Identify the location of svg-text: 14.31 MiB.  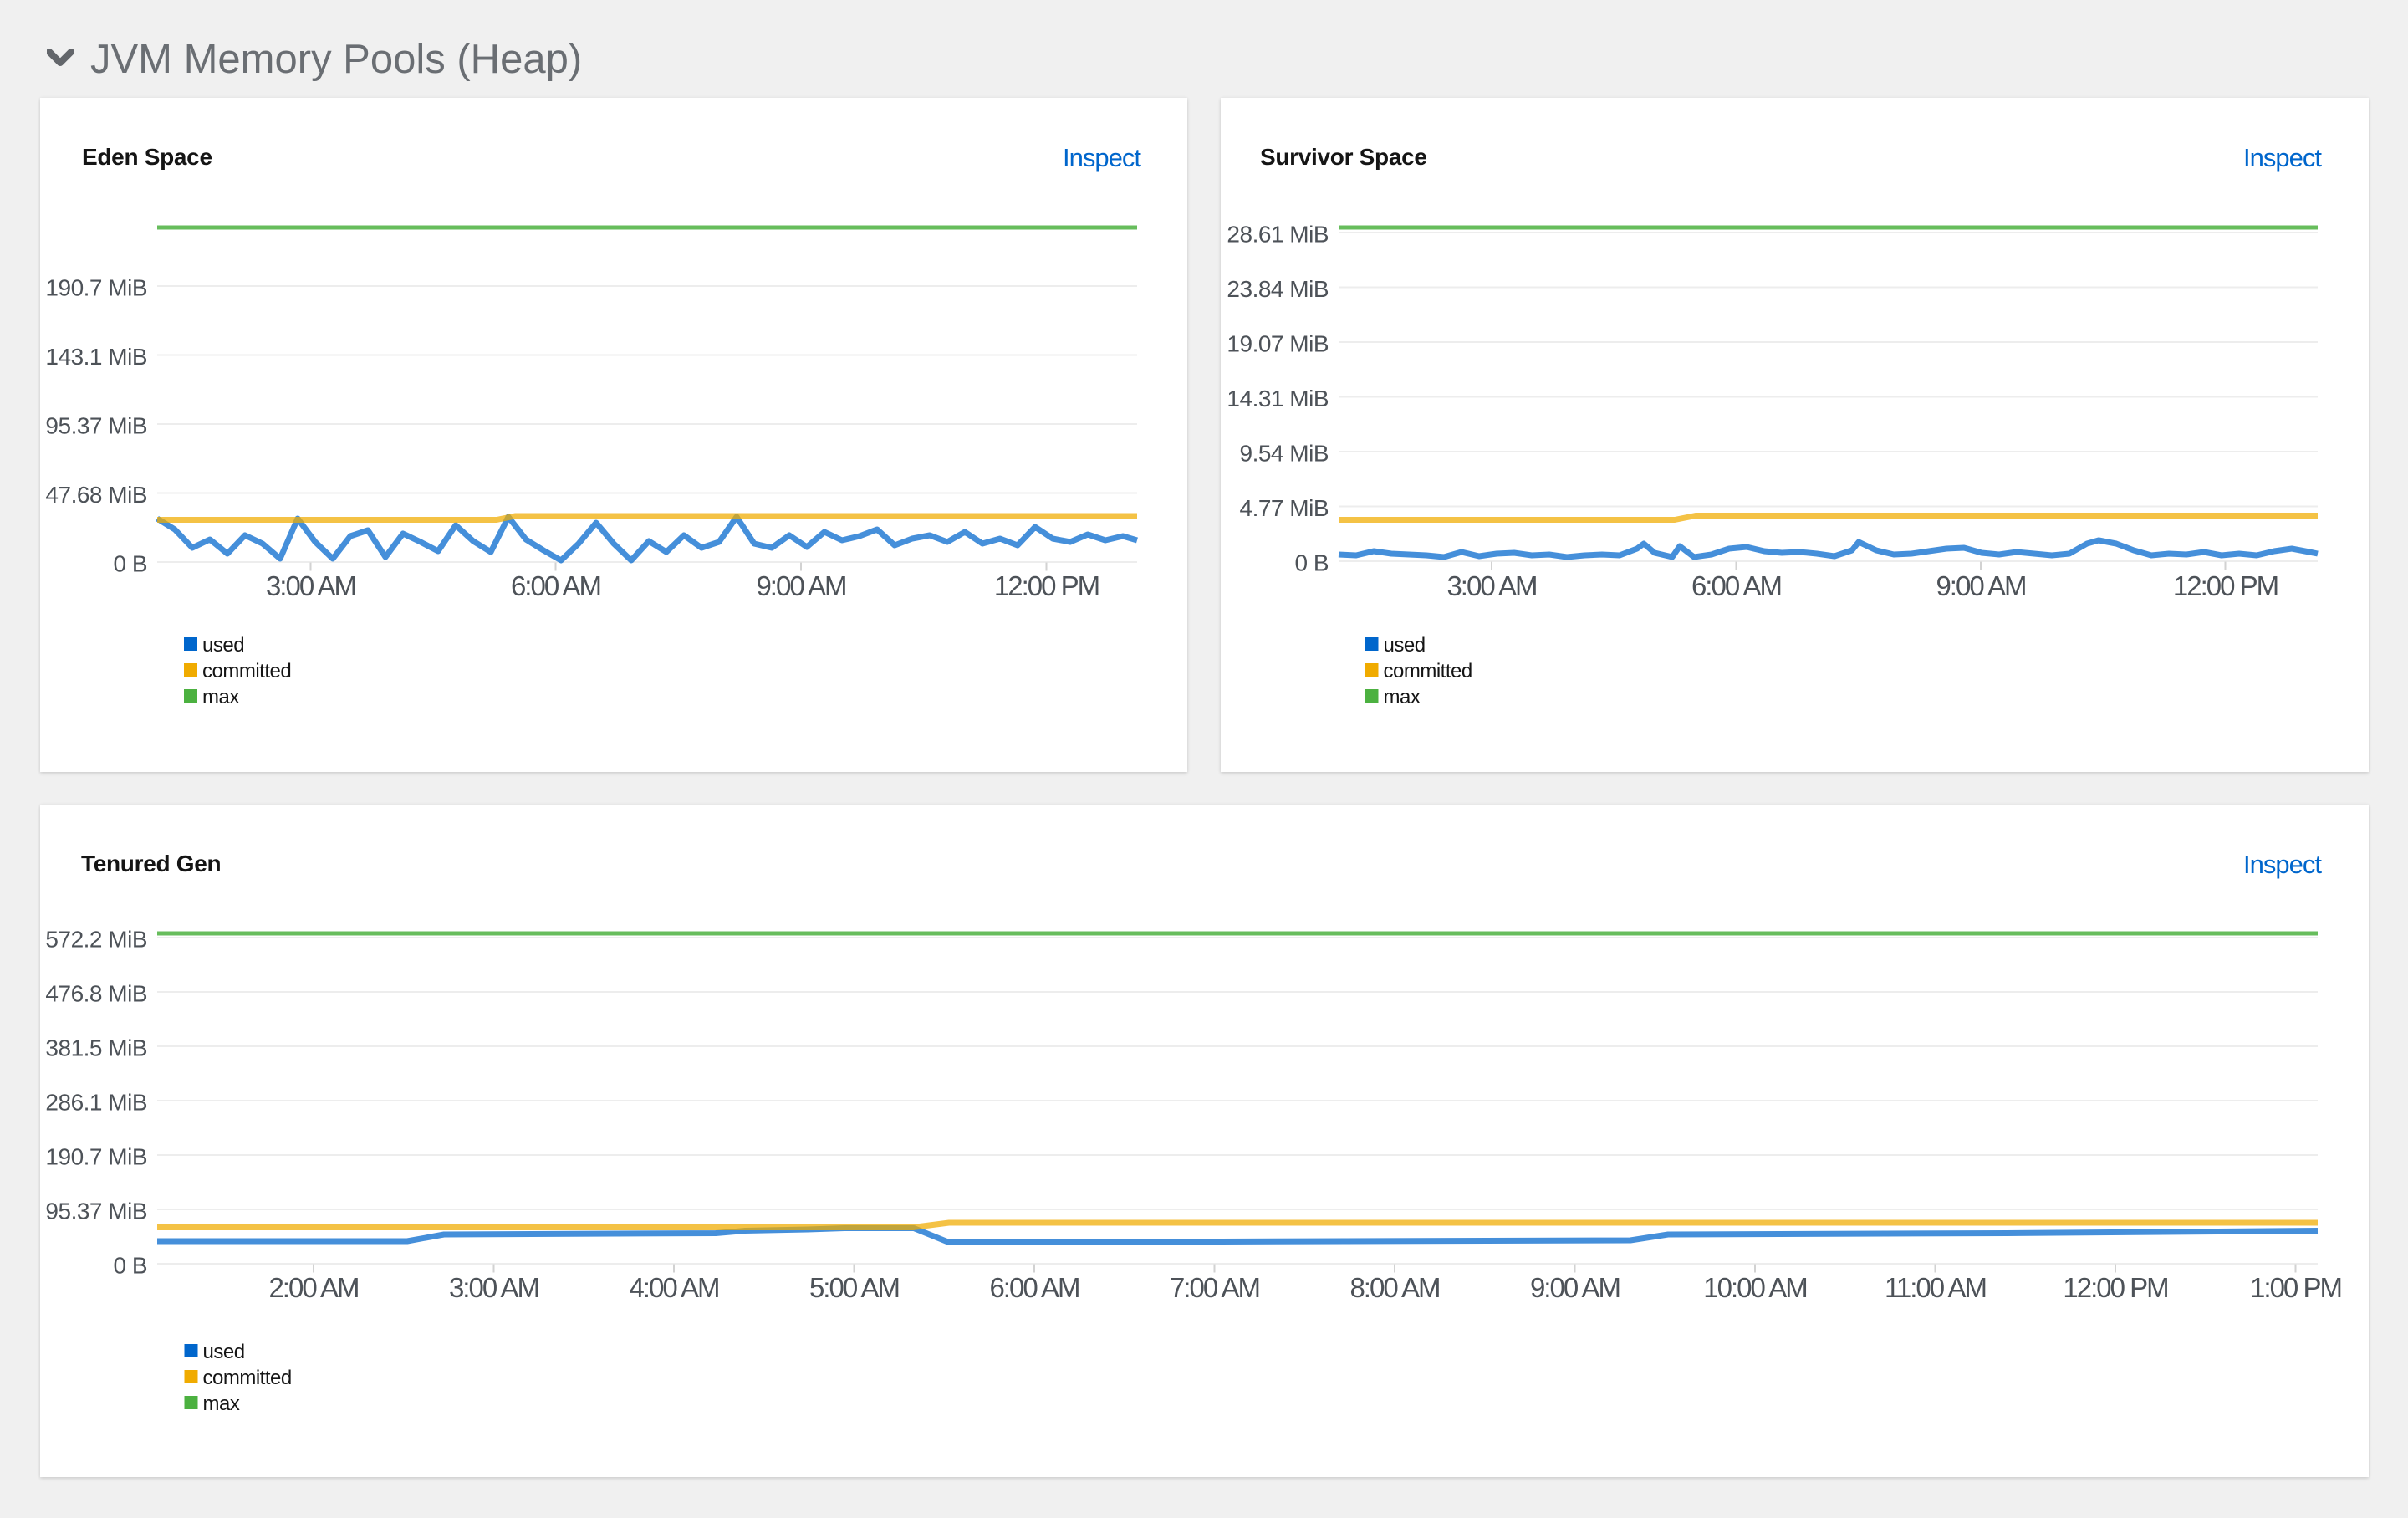
(1278, 398).